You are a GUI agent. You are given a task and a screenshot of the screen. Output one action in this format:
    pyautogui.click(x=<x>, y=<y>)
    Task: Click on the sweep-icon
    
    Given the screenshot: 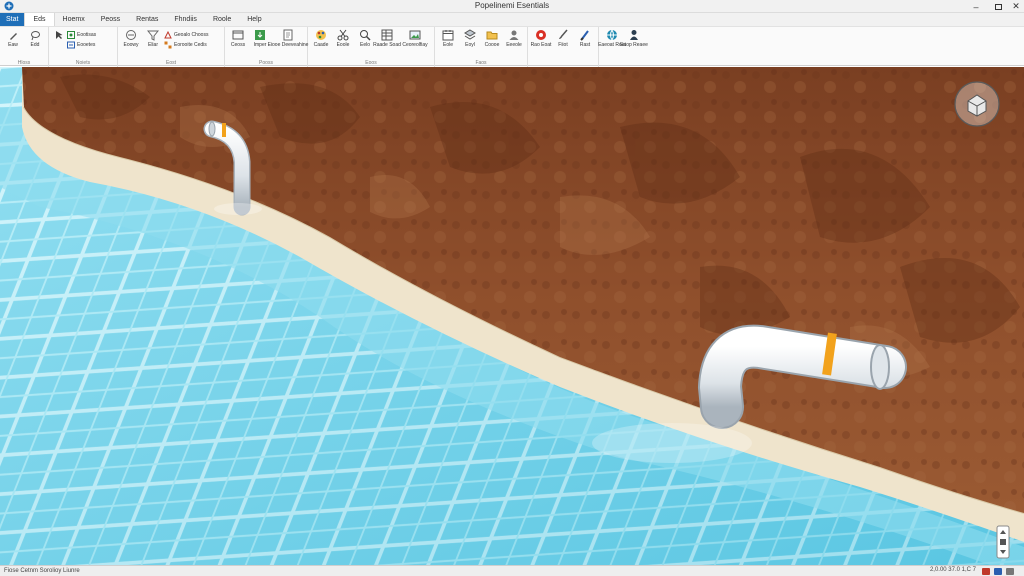 What is the action you would take?
    pyautogui.click(x=131, y=35)
    